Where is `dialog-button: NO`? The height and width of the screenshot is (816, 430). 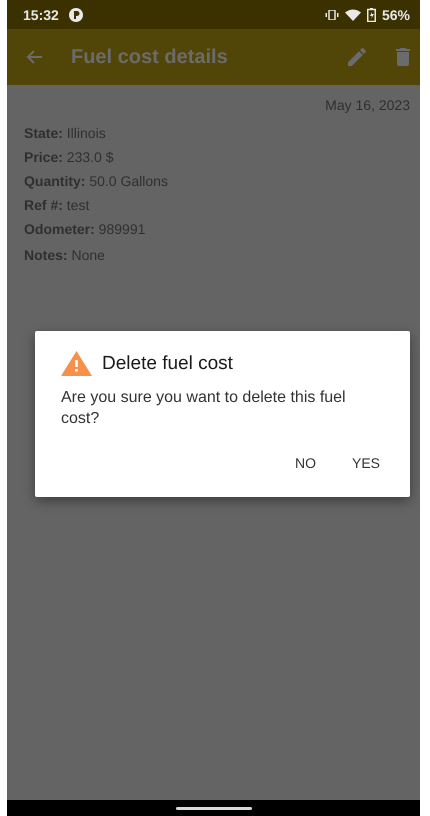
dialog-button: NO is located at coordinates (305, 463).